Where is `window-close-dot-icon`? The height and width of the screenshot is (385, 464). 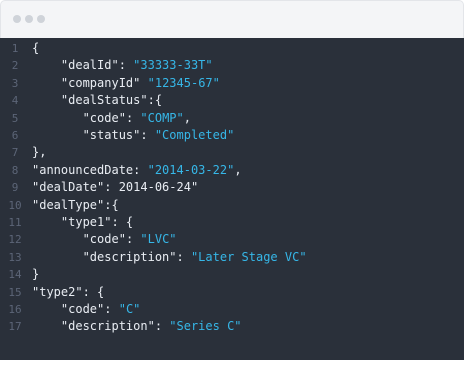 window-close-dot-icon is located at coordinates (17, 19).